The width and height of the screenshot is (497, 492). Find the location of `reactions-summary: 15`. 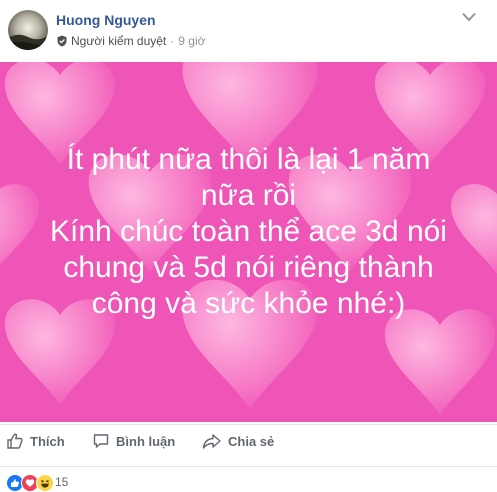

reactions-summary: 15 is located at coordinates (248, 479).